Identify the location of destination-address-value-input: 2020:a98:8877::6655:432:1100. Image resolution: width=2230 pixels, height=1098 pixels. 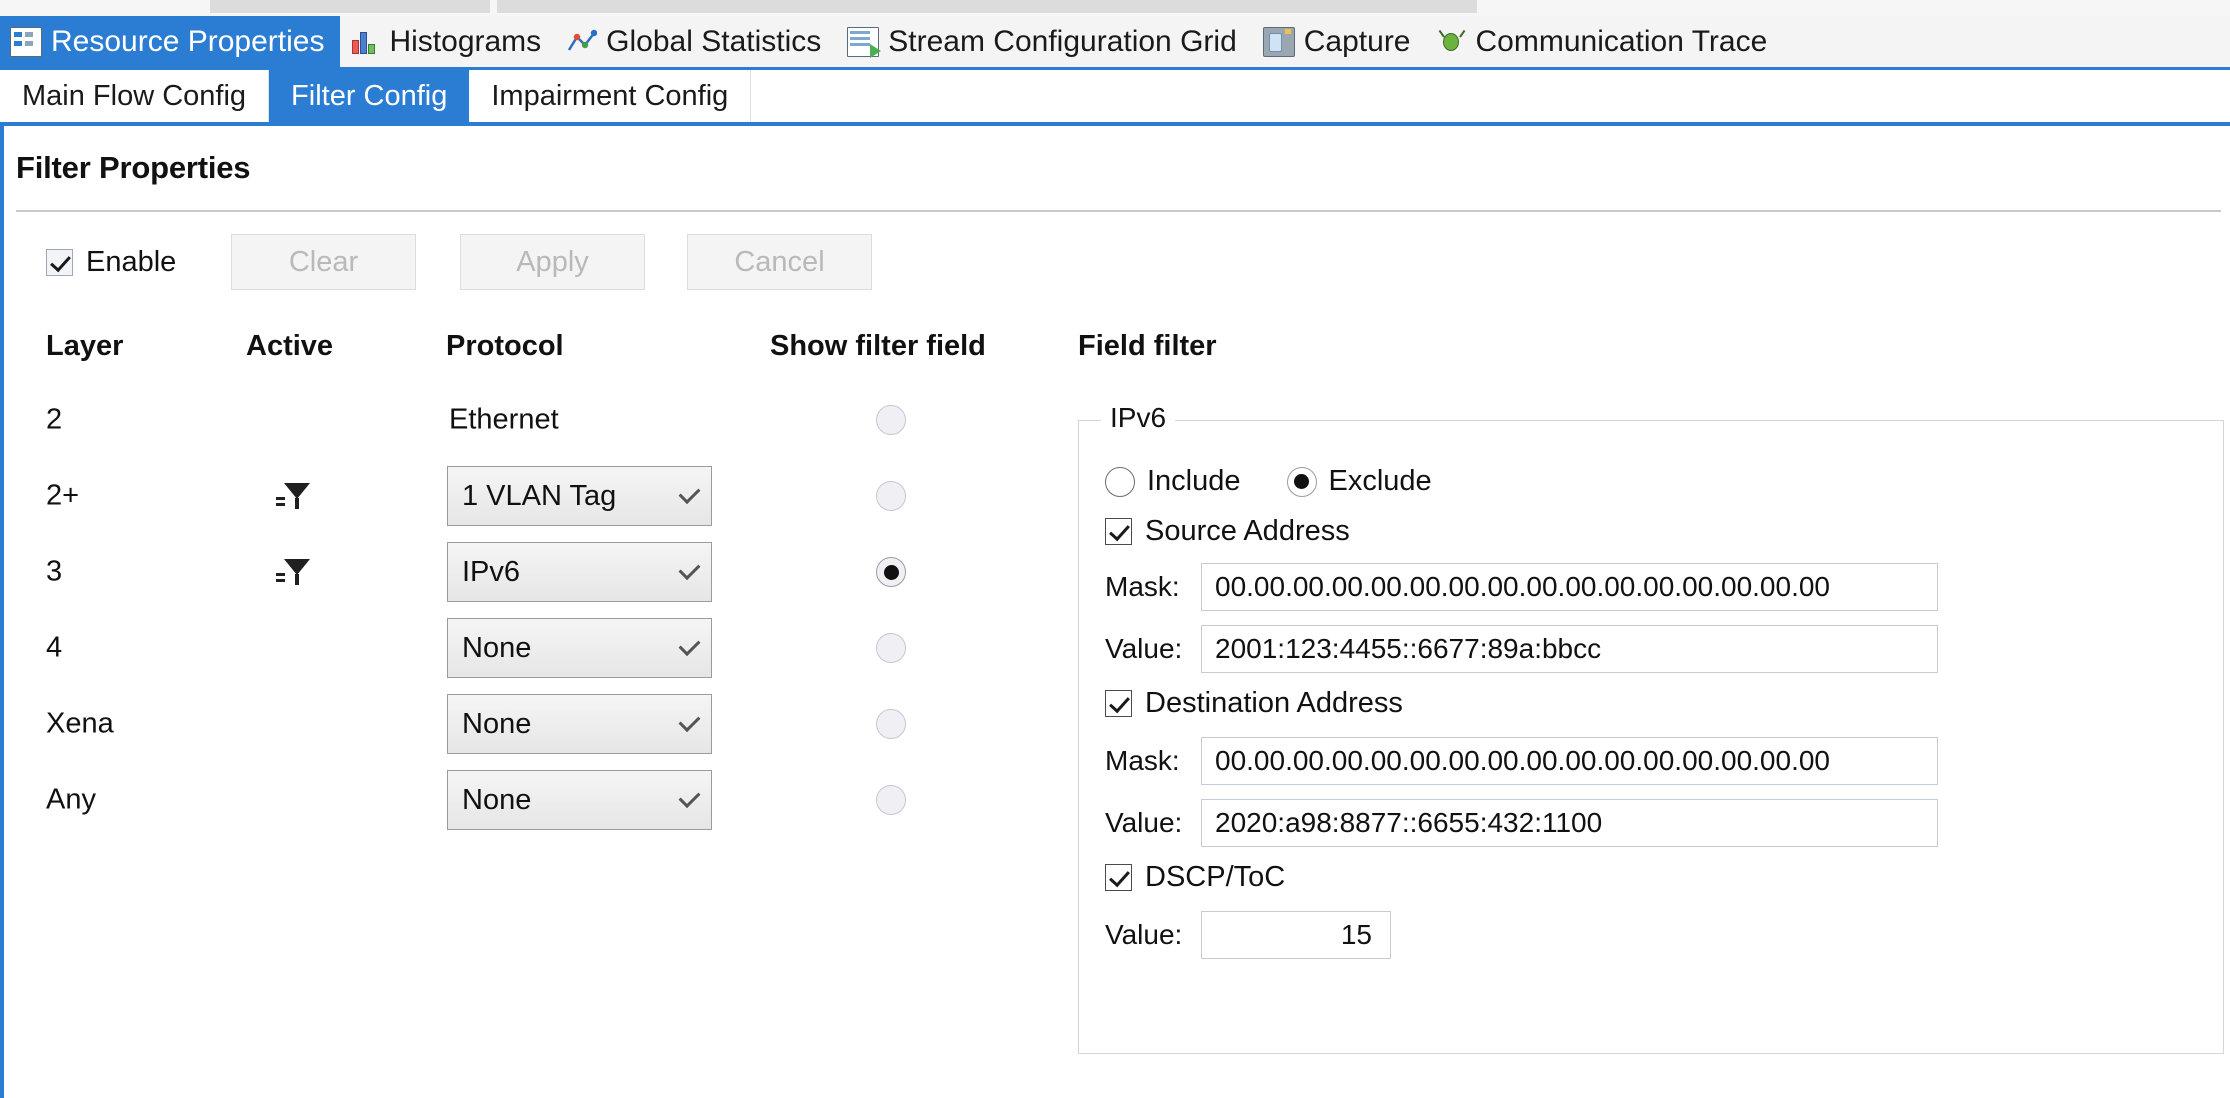
(1569, 823).